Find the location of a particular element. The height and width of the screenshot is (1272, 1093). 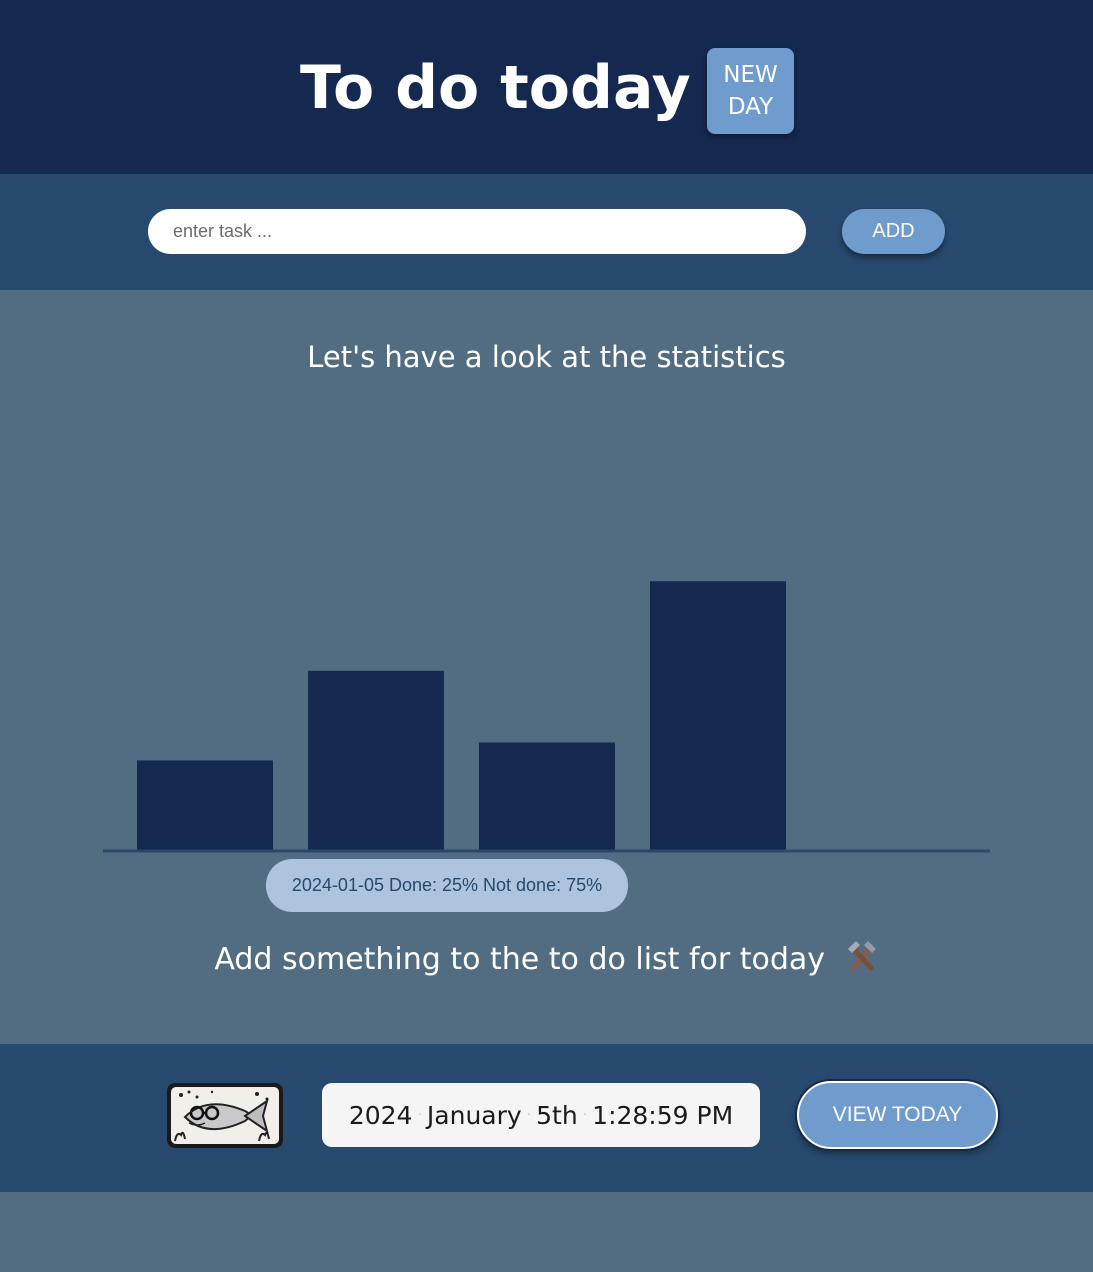

date-month: January is located at coordinates (474, 1115).